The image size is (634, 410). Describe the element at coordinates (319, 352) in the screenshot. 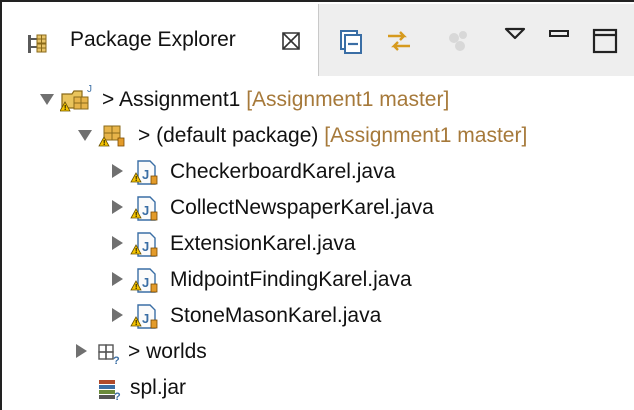

I see `tree-item-folder-worlds: ? > worlds` at that location.